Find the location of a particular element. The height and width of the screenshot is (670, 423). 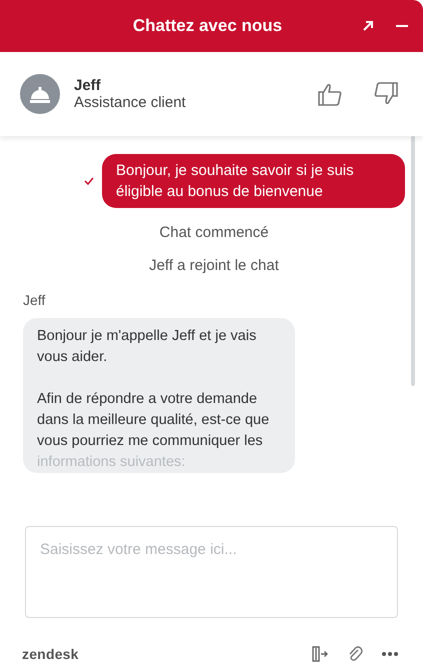

agent-role: Assistance client is located at coordinates (130, 102).